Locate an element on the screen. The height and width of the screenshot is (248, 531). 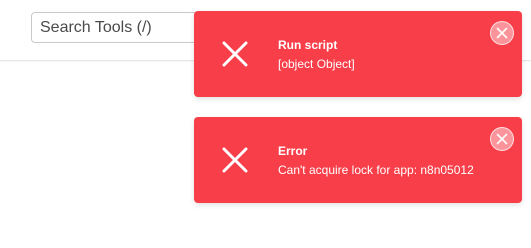
toast-message: [object Object] is located at coordinates (316, 64).